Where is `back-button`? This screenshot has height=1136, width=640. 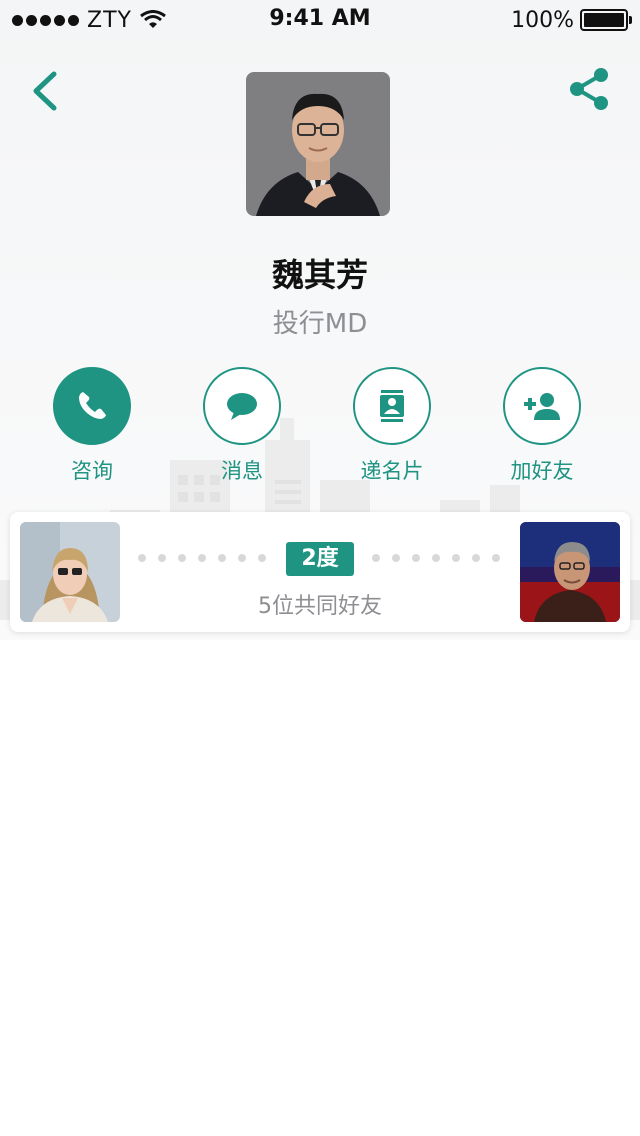
back-button is located at coordinates (46, 91).